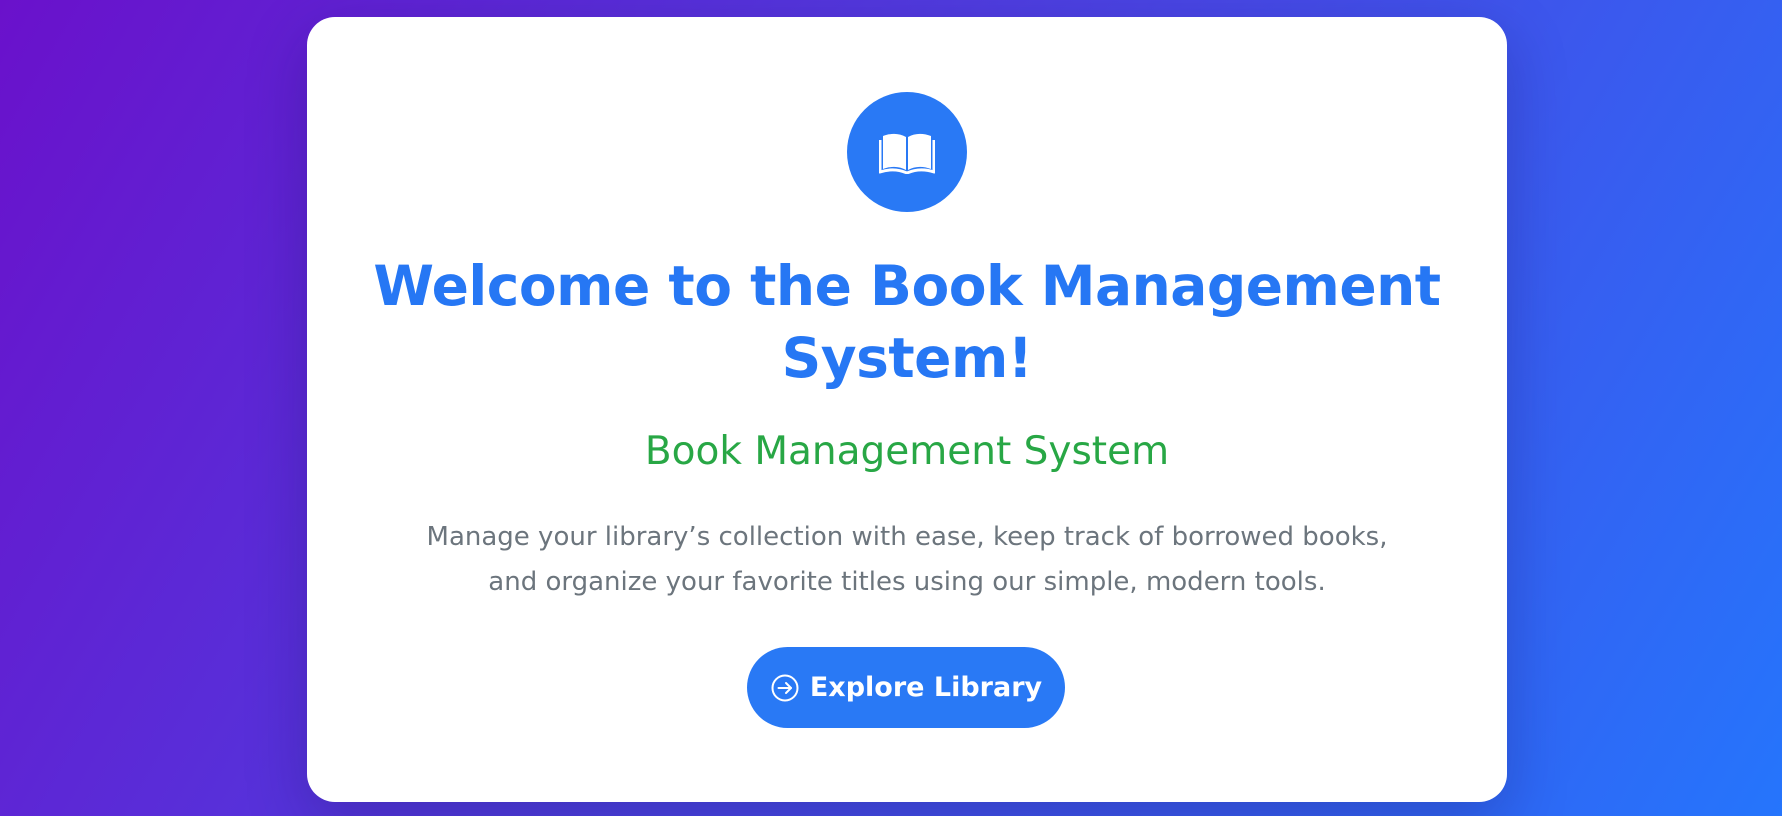 Image resolution: width=1782 pixels, height=816 pixels. I want to click on page-title: Welcome to the Book Management System!, so click(907, 322).